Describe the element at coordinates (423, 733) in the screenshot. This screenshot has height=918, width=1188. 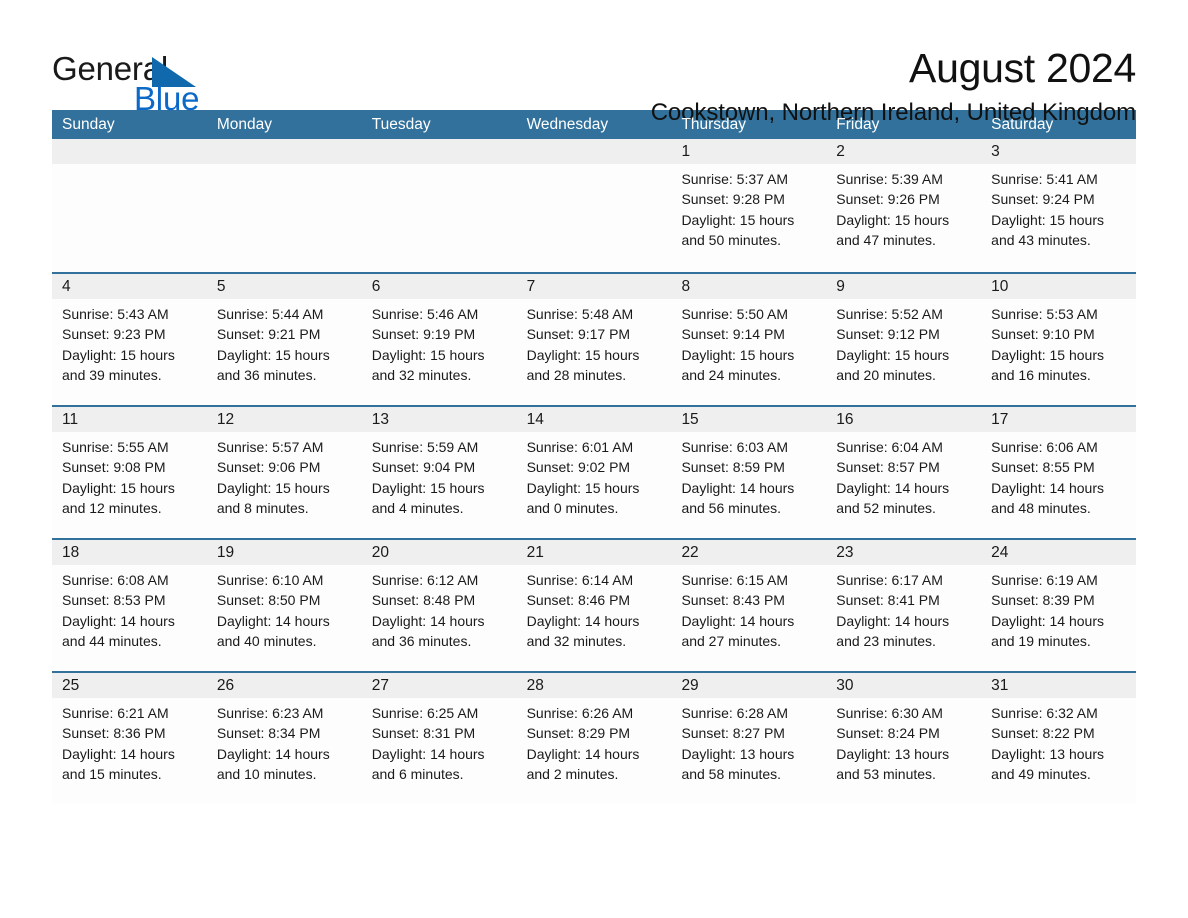
I see `sunset-text: Sunset: 8:31 PM` at that location.